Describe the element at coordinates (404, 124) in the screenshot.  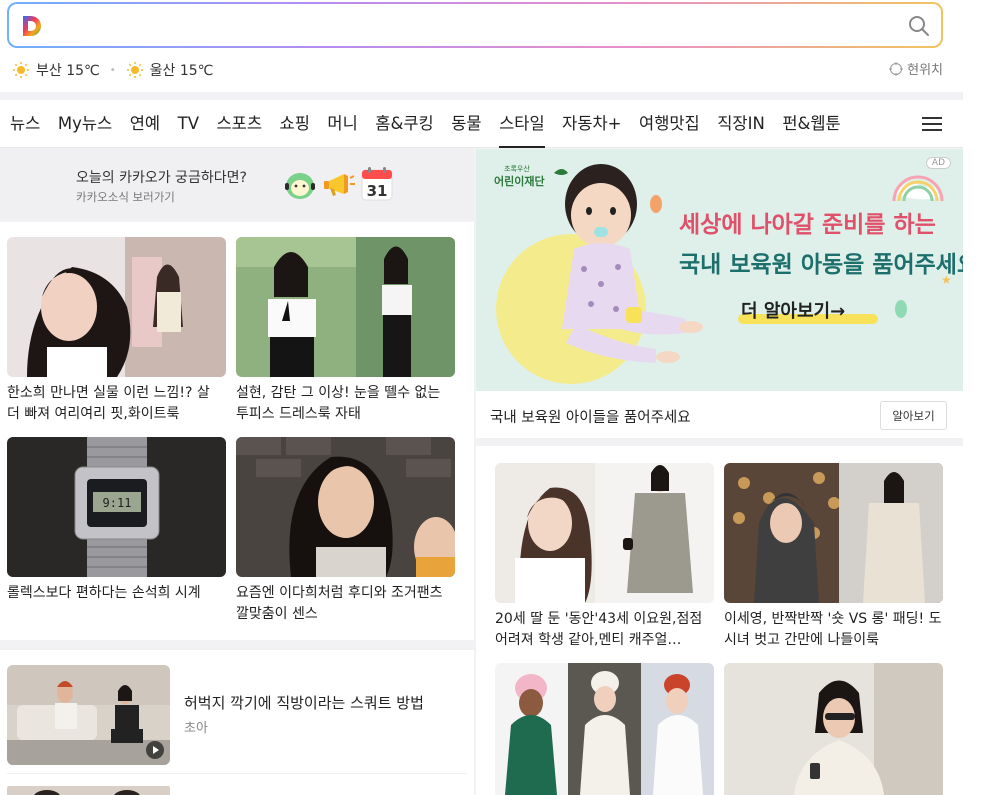
I see `nav-tab: 홈&쿠킹` at that location.